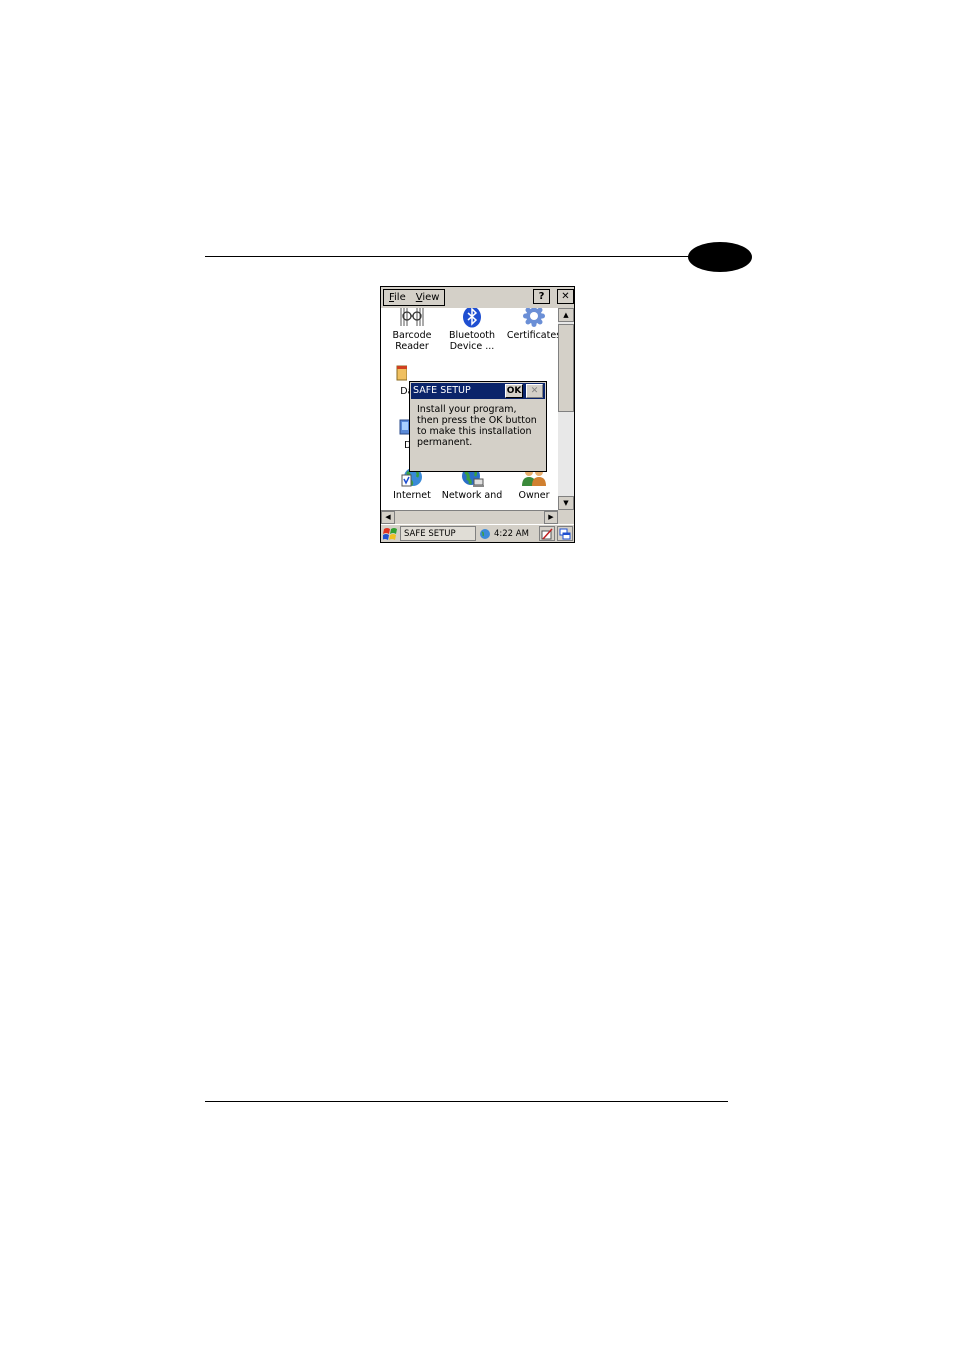 The image size is (954, 1350). I want to click on network-tray-icon, so click(485, 534).